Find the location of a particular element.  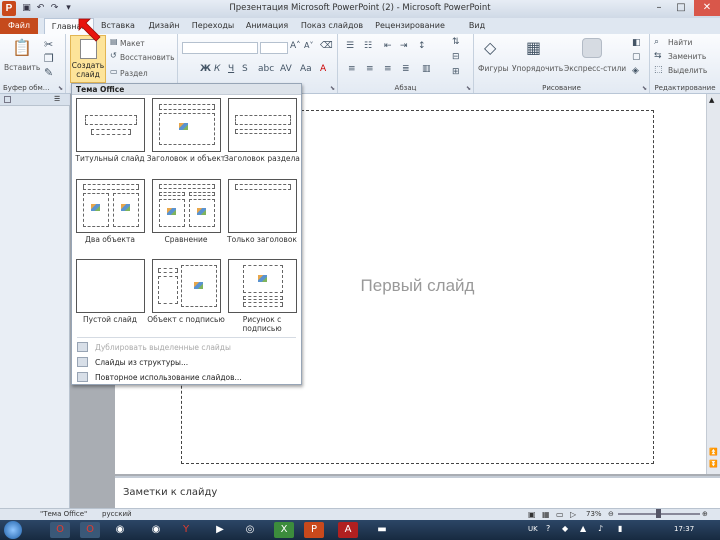

find-icon: ⌕ is located at coordinates (656, 42).